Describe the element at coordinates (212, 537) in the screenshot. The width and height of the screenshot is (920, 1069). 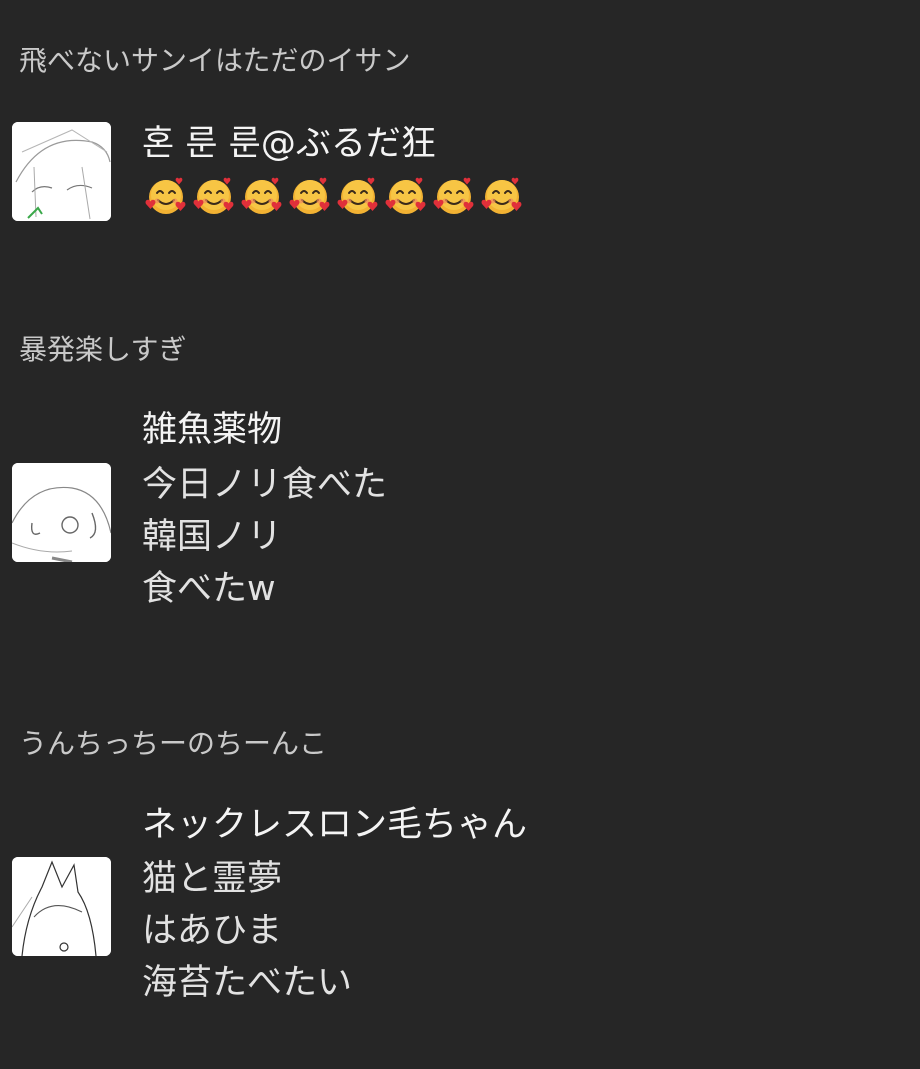
I see `message-line: 韓国ノリ` at that location.